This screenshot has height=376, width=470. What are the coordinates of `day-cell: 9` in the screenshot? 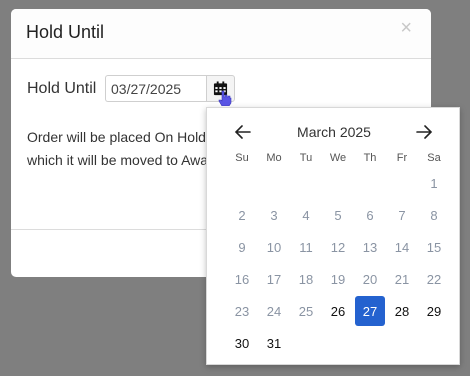 It's located at (242, 247).